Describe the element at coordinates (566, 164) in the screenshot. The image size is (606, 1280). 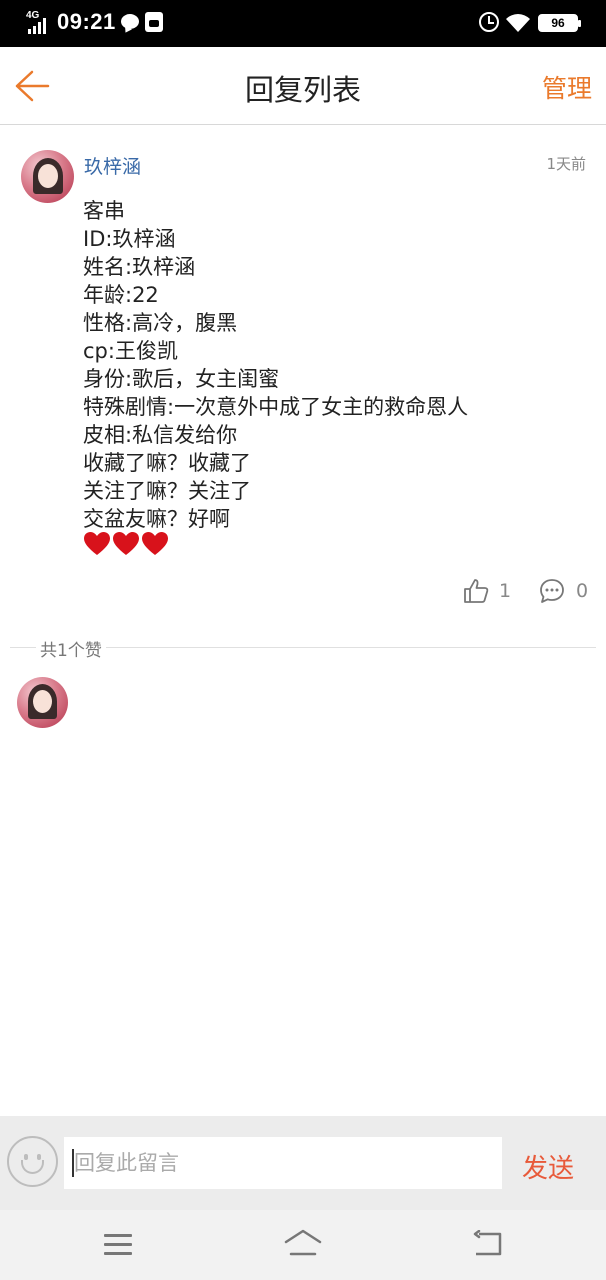
I see `comment-time: 1天前` at that location.